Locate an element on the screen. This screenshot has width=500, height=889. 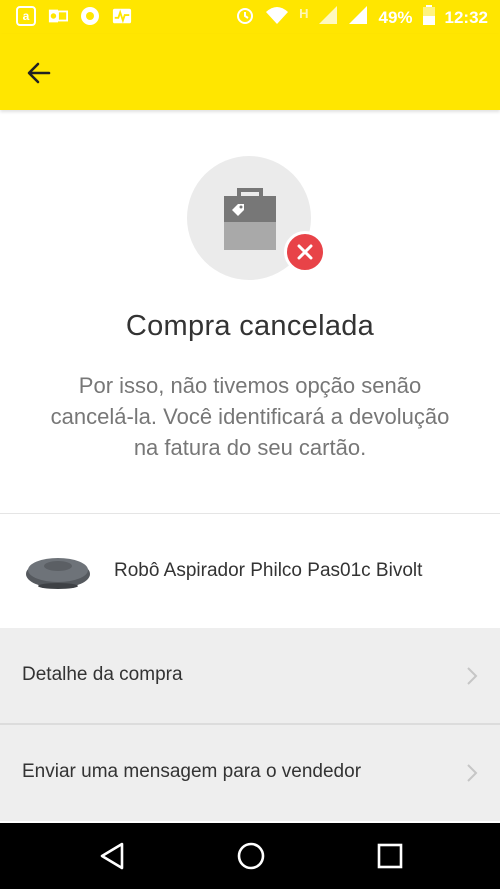
triangle-back-icon is located at coordinates (112, 856).